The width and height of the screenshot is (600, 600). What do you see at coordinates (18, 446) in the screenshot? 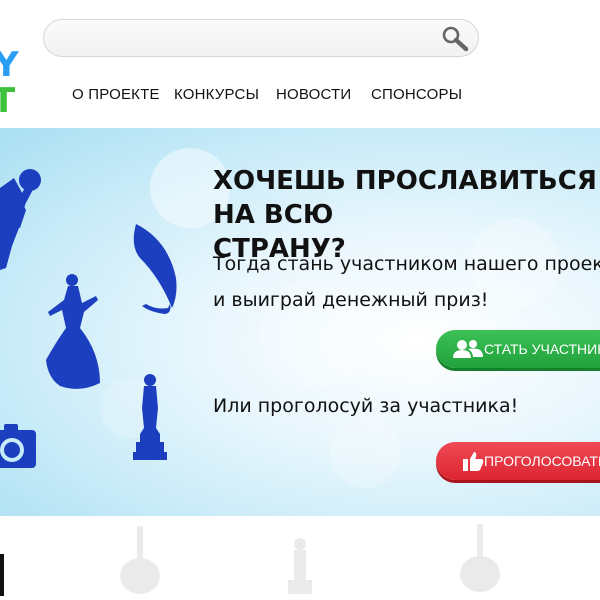
I see `camera-icon` at bounding box center [18, 446].